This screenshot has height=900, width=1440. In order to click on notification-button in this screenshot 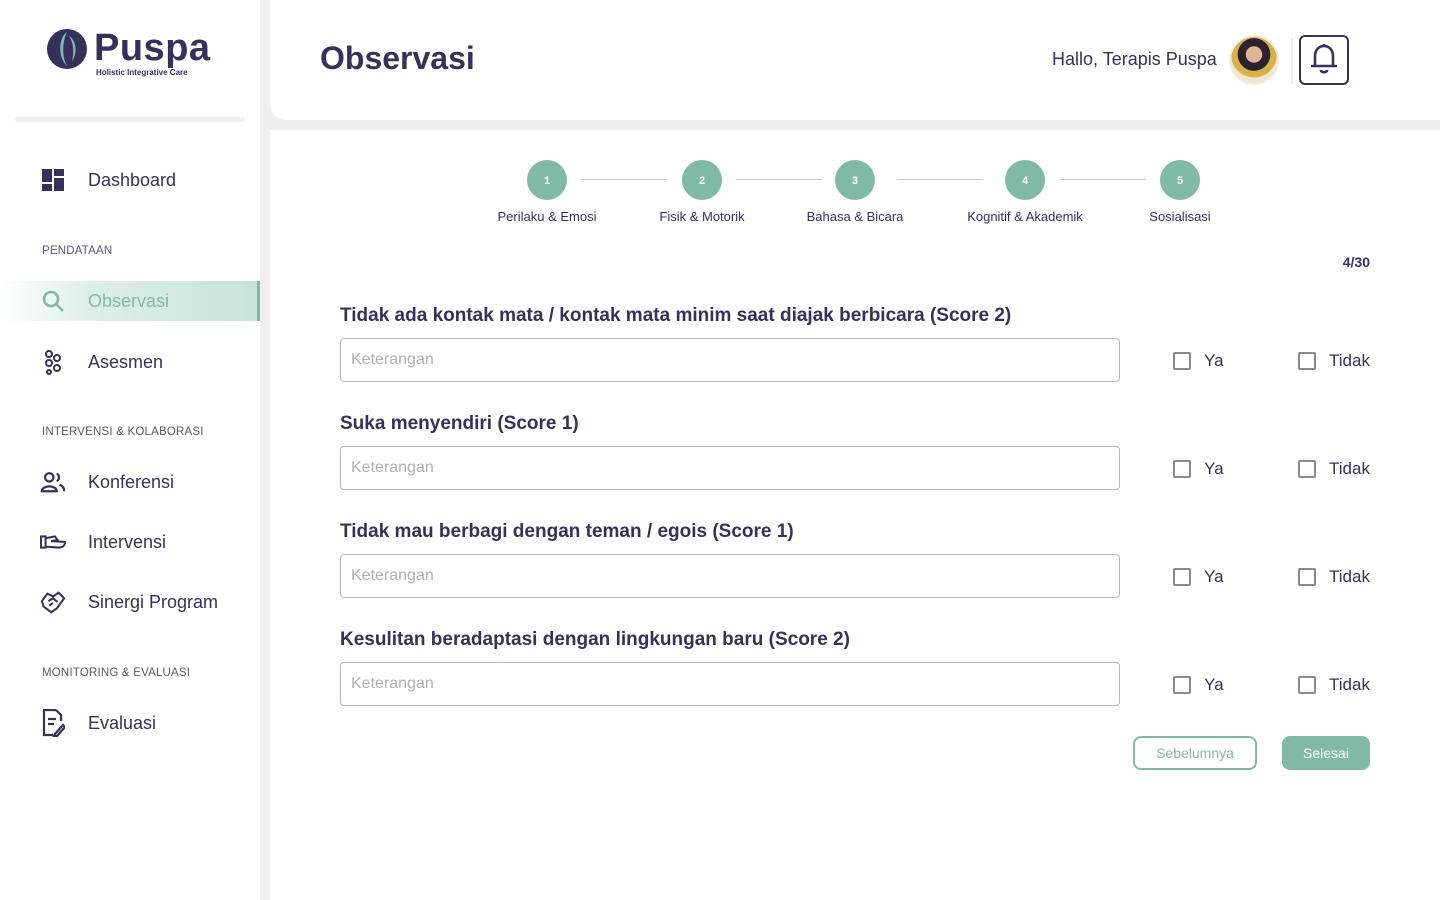, I will do `click(1324, 60)`.